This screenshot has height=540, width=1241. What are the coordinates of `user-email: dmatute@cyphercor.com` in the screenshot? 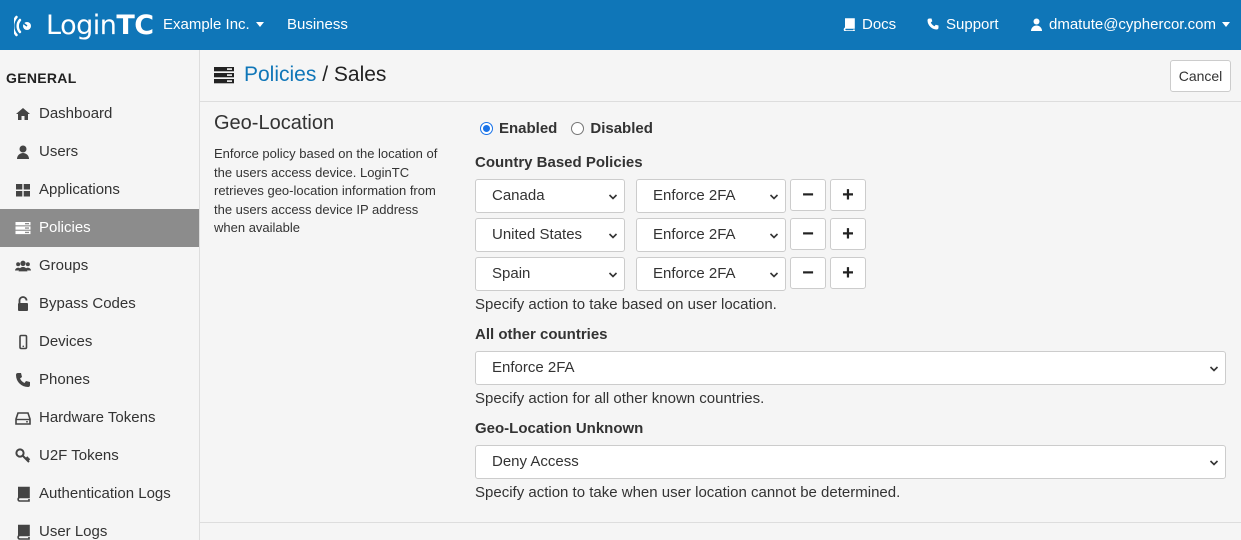 It's located at (1132, 24).